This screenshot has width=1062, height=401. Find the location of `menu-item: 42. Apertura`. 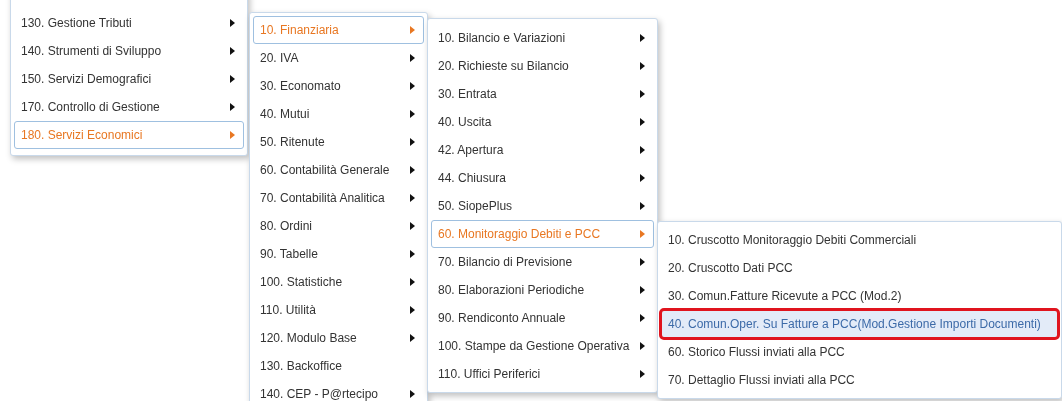

menu-item: 42. Apertura is located at coordinates (542, 150).